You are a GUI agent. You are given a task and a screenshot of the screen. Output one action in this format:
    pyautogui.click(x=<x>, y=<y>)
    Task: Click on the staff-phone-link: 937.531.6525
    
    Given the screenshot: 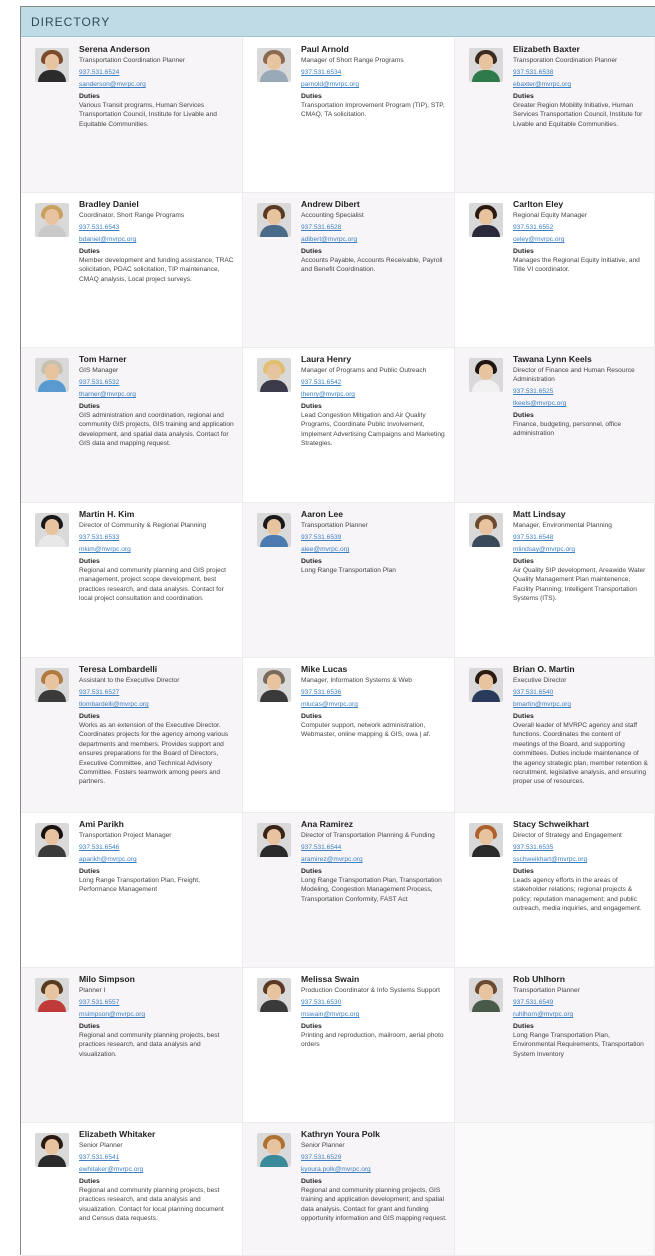 What is the action you would take?
    pyautogui.click(x=580, y=391)
    